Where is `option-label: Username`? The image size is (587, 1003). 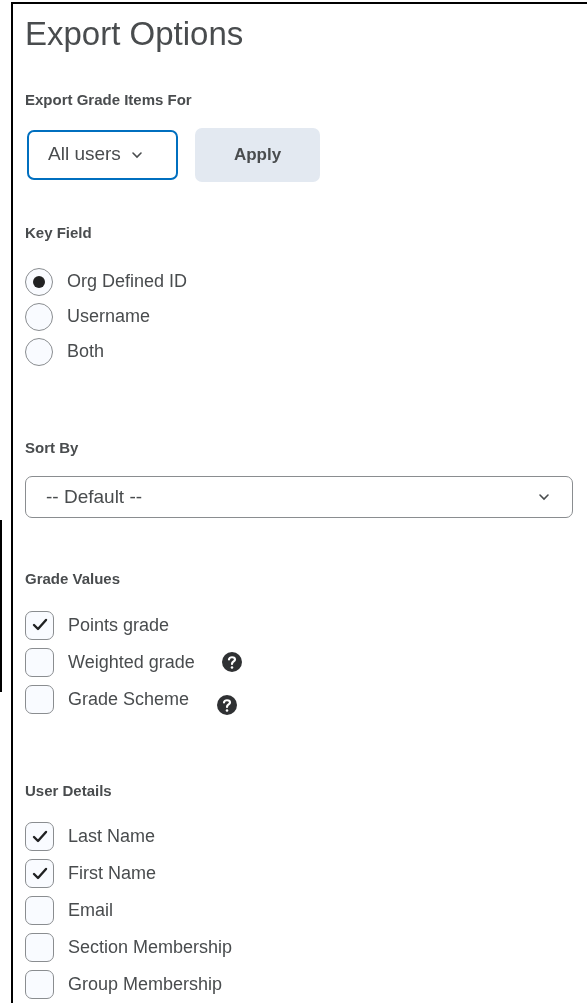 option-label: Username is located at coordinates (109, 316).